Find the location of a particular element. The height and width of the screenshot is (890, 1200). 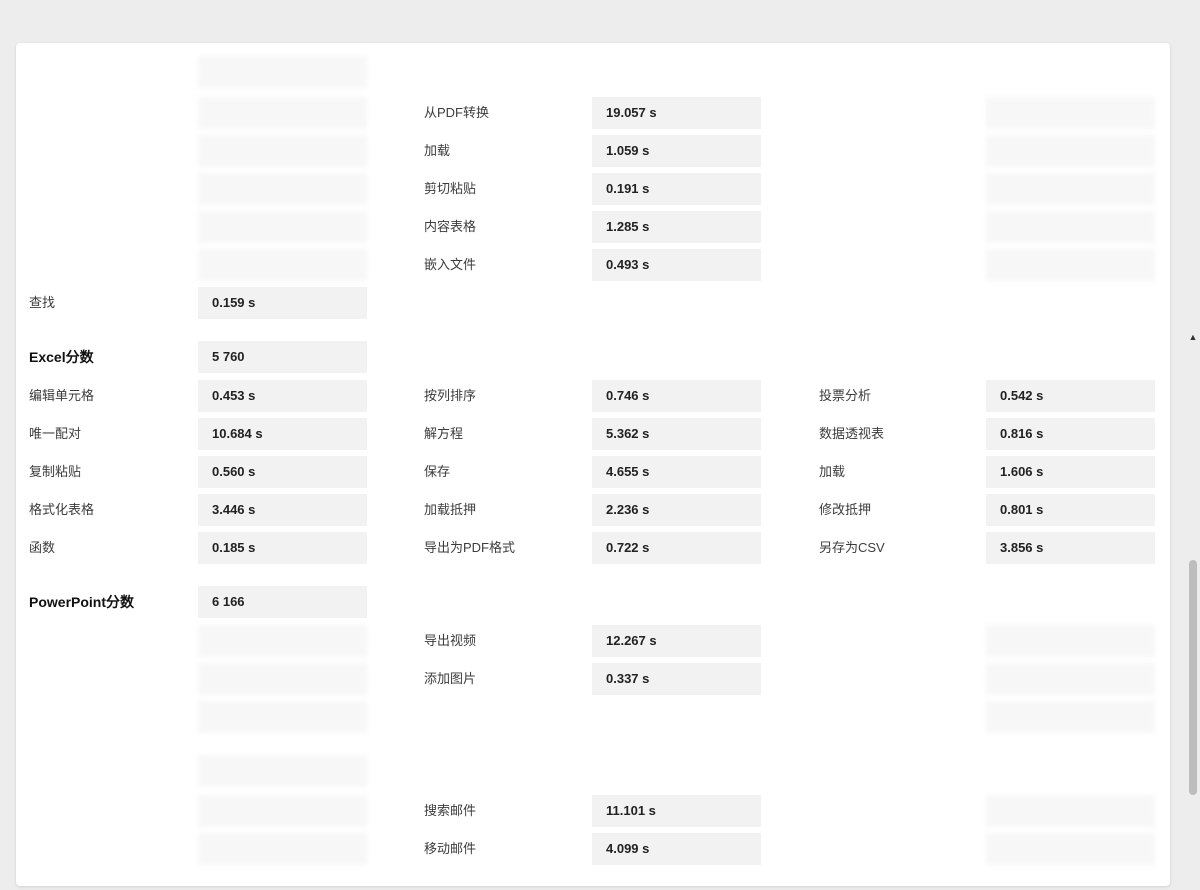

metric-value: 0.191 s is located at coordinates (676, 189).